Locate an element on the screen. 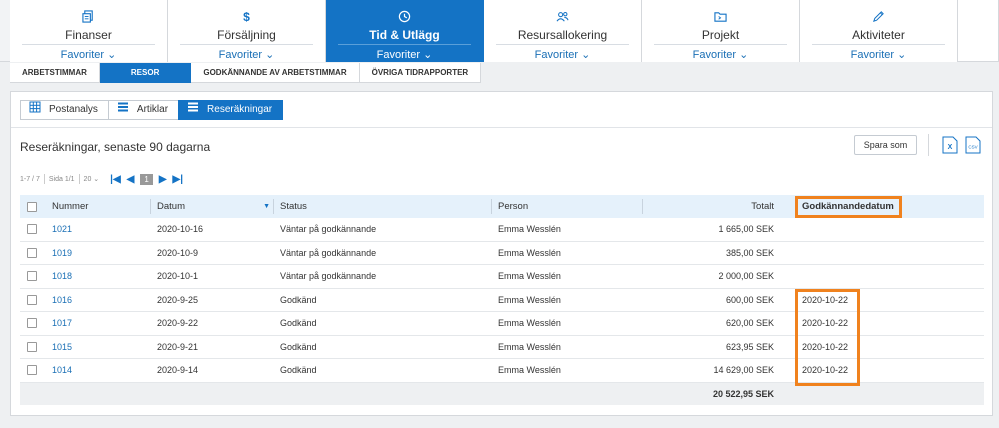 Image resolution: width=999 pixels, height=428 pixels. prev-page-icon: ◀ is located at coordinates (131, 179).